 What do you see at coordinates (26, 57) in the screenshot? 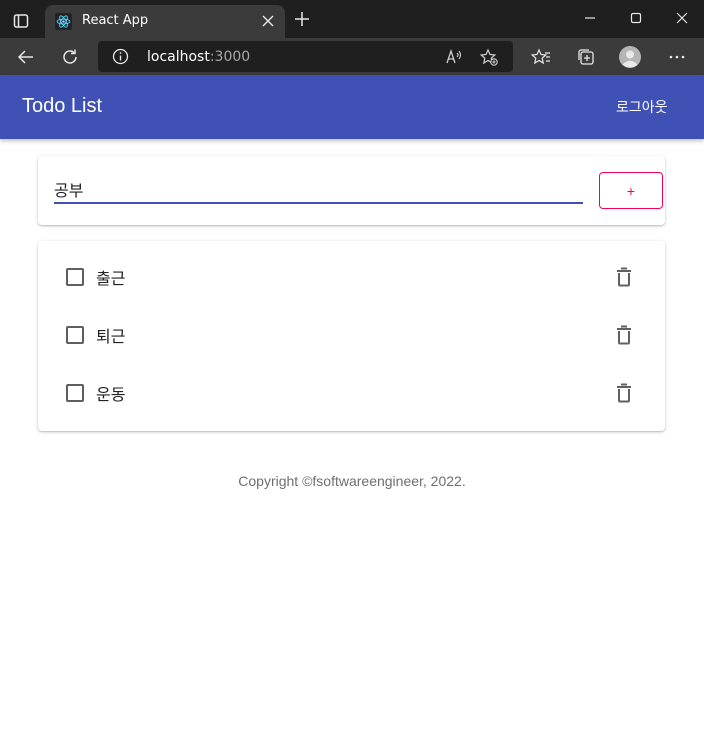
I see `back-arrow-icon` at bounding box center [26, 57].